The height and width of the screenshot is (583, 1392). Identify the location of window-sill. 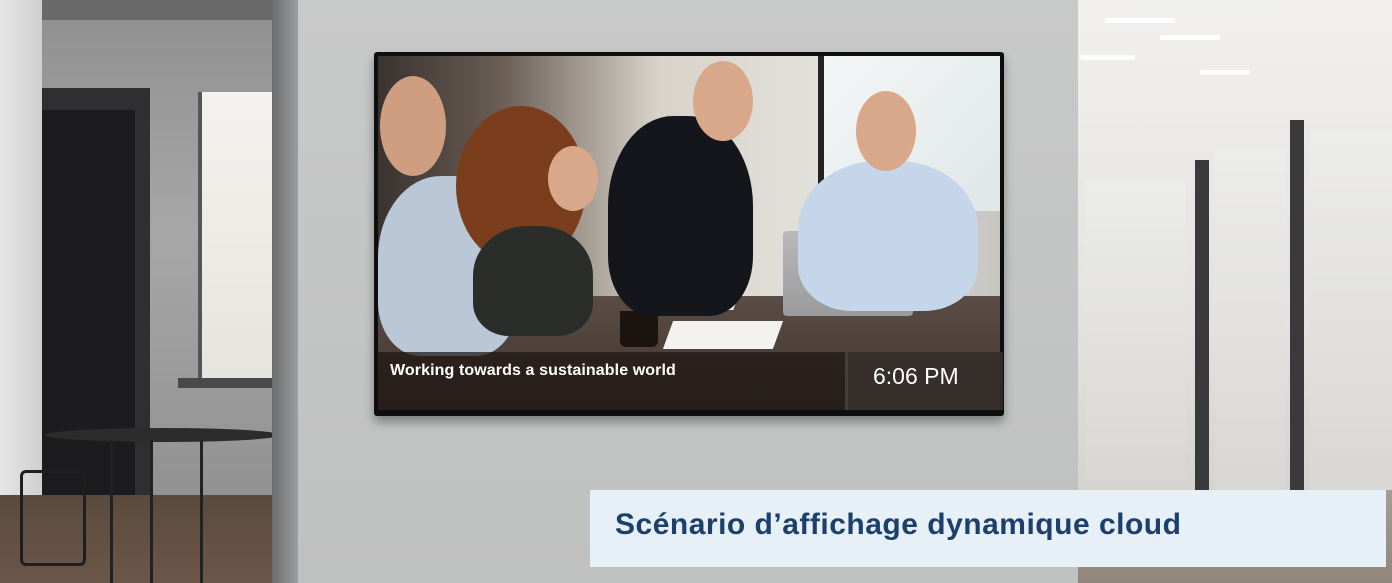
(228, 383).